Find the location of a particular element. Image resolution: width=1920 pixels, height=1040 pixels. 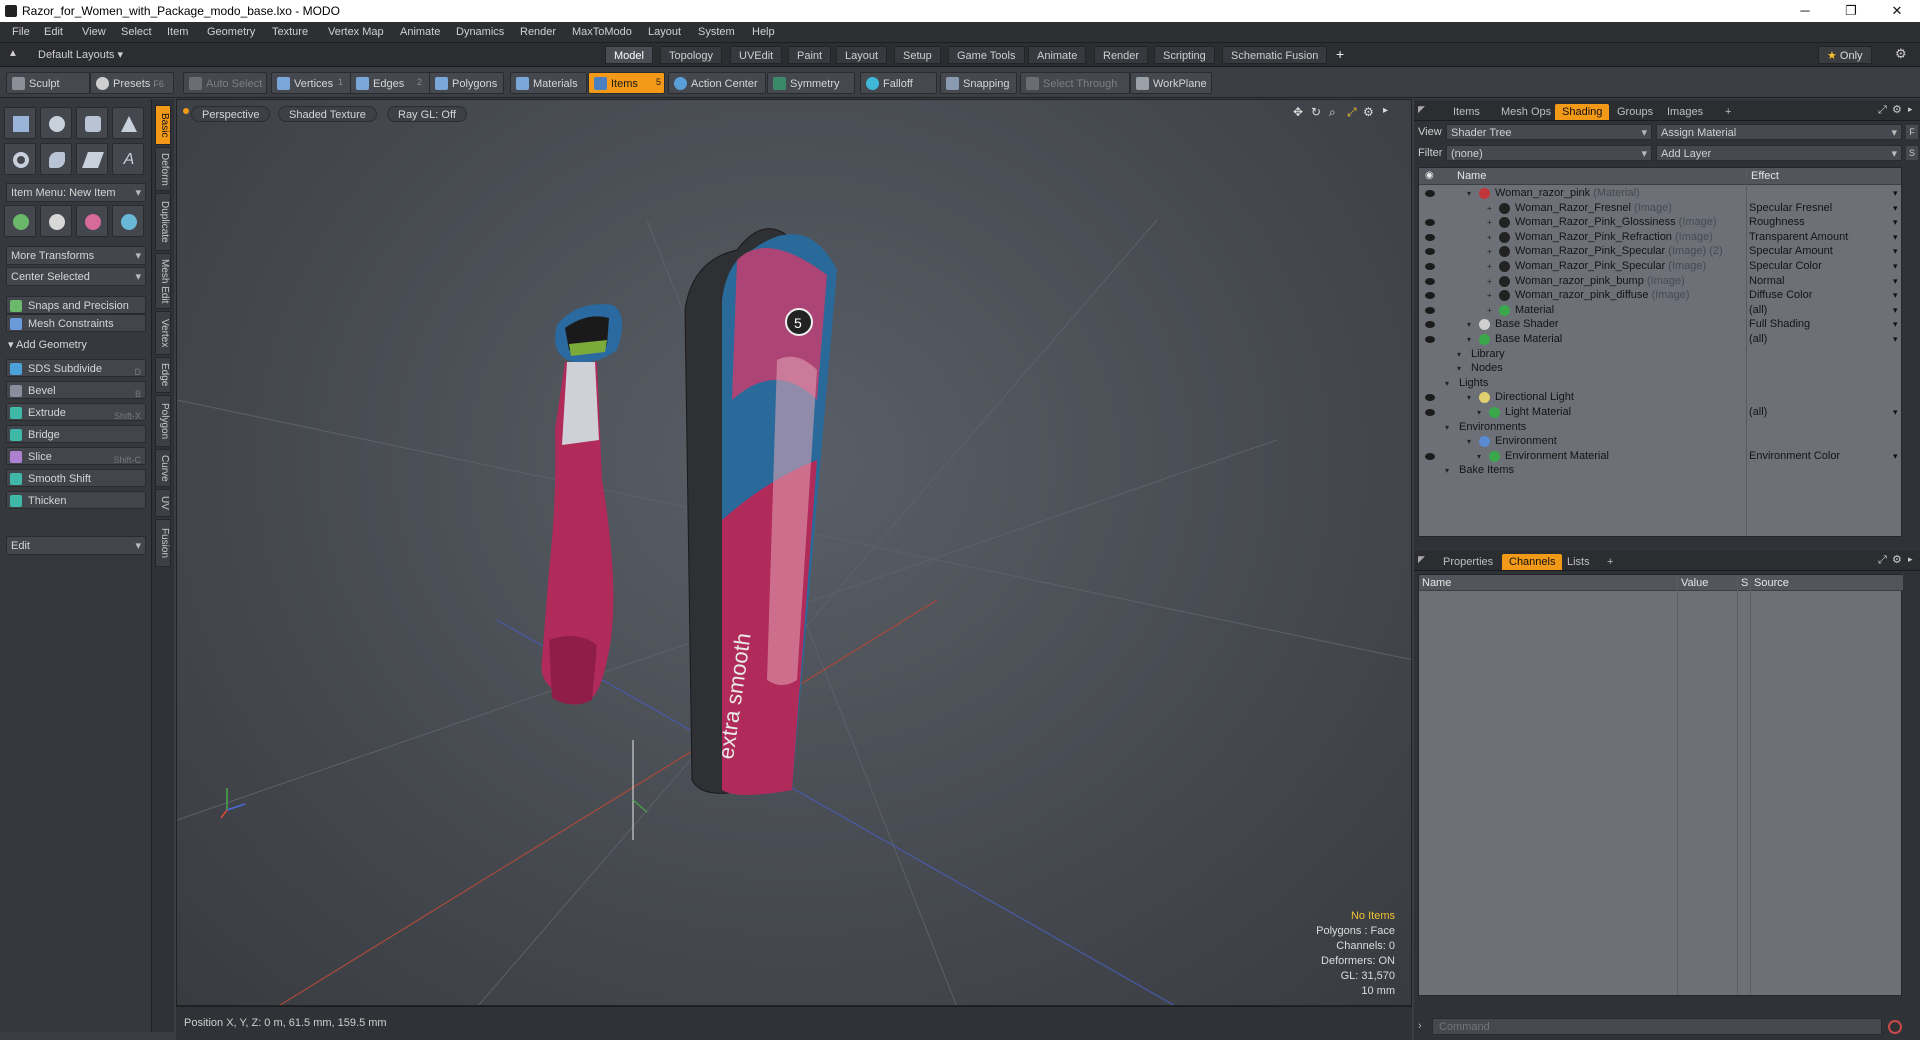

lower-panel-collapse-icon: ◤ is located at coordinates (1421, 559).